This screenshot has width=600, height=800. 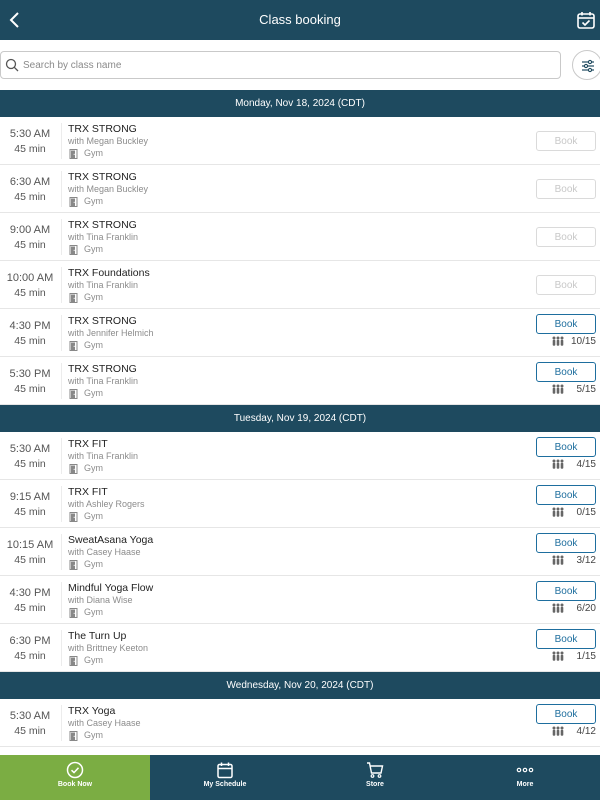 I want to click on class-instructor: with Ashley Rogers, so click(x=106, y=504).